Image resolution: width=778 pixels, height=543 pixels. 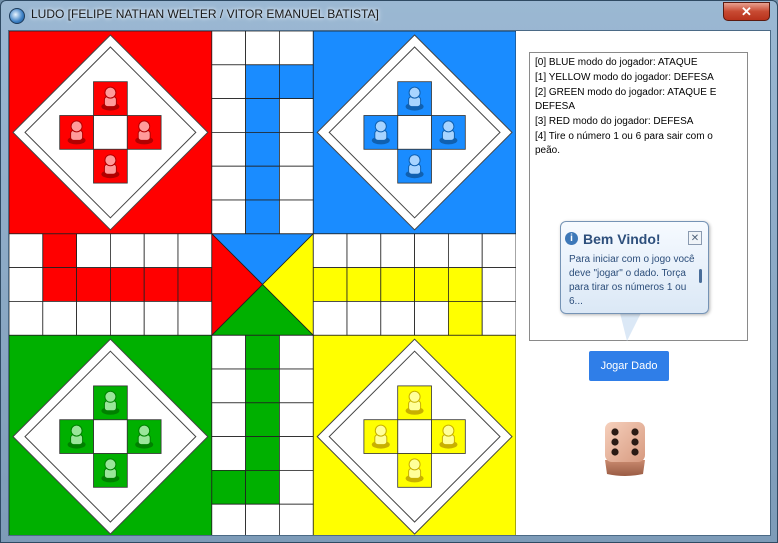 I want to click on message-line: [0] BLUE modo do jogador: ATAQUE, so click(x=616, y=62).